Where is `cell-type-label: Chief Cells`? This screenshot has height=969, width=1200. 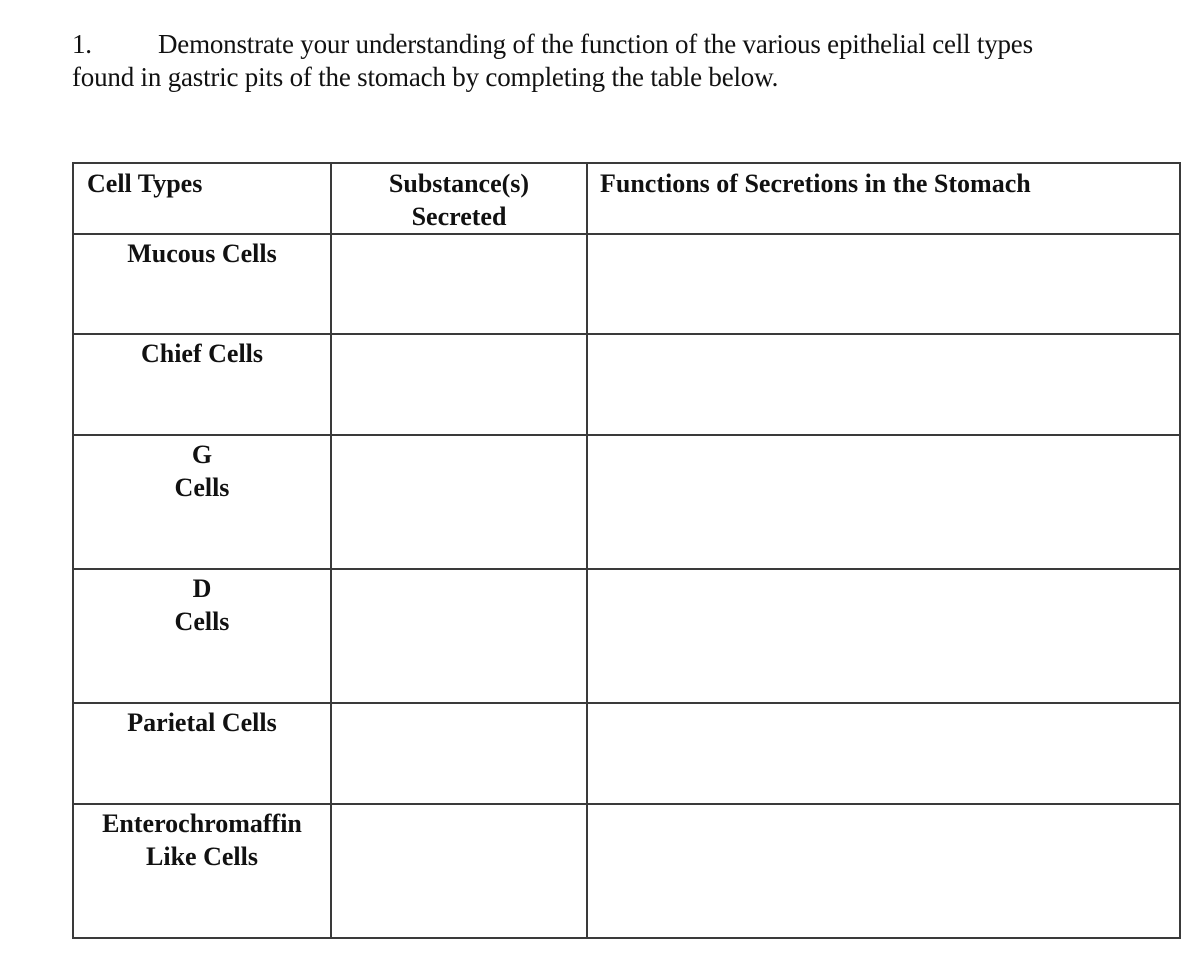 cell-type-label: Chief Cells is located at coordinates (202, 384).